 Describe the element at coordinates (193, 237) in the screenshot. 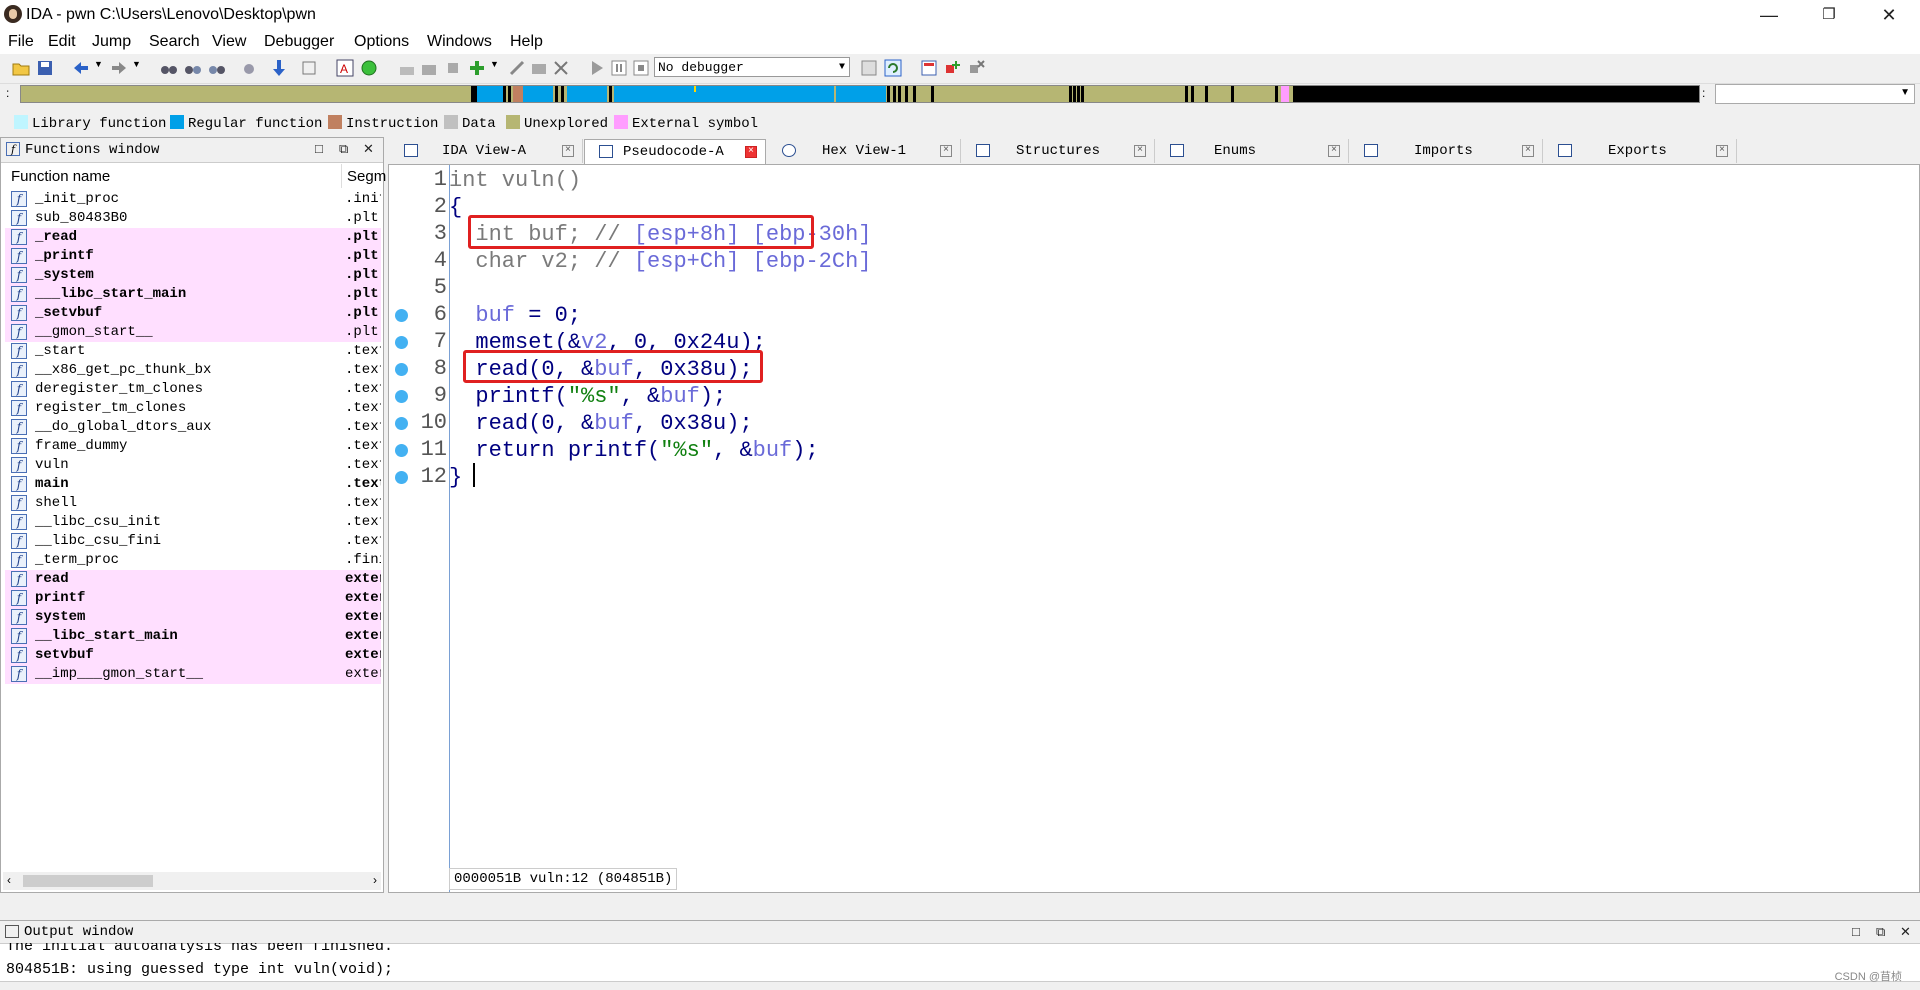

I see `function-row: f _read .plt` at that location.